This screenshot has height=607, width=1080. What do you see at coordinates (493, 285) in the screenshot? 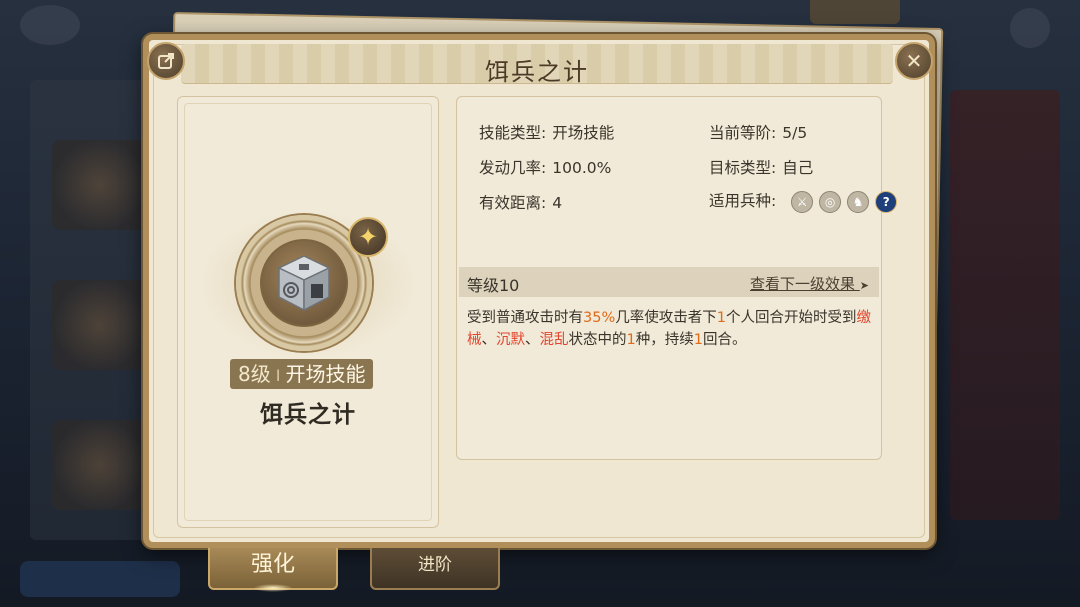
I see `level-label: 等级10` at bounding box center [493, 285].